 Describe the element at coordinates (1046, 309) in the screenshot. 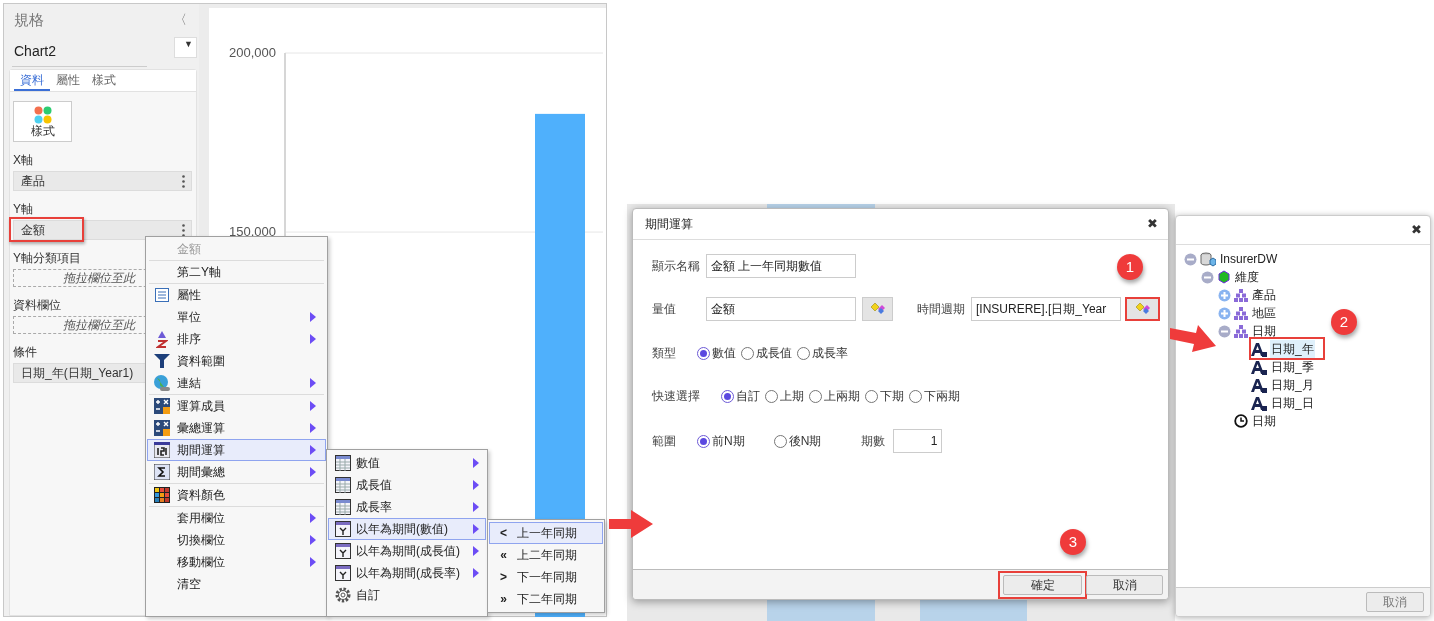

I see `input-field: [INSURERE].[日期_Year` at that location.